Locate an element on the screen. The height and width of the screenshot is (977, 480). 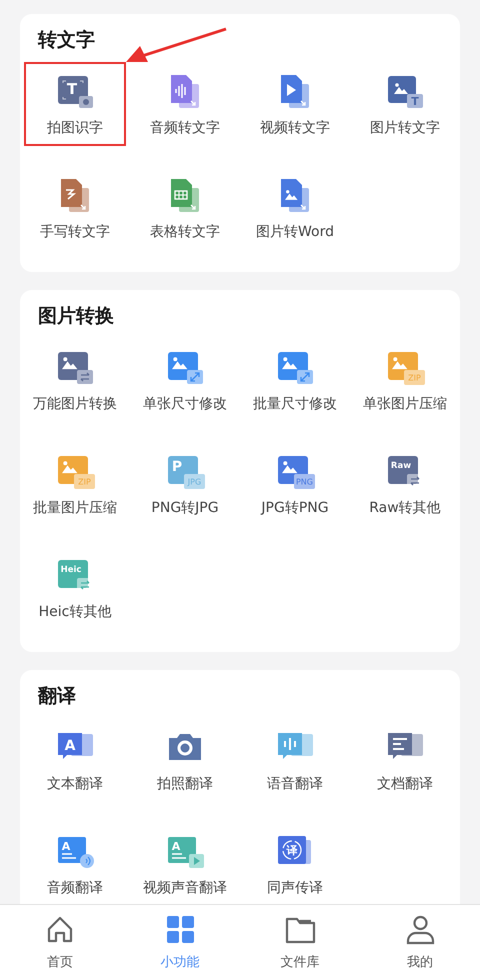
section-title: 翻译 is located at coordinates (57, 696).